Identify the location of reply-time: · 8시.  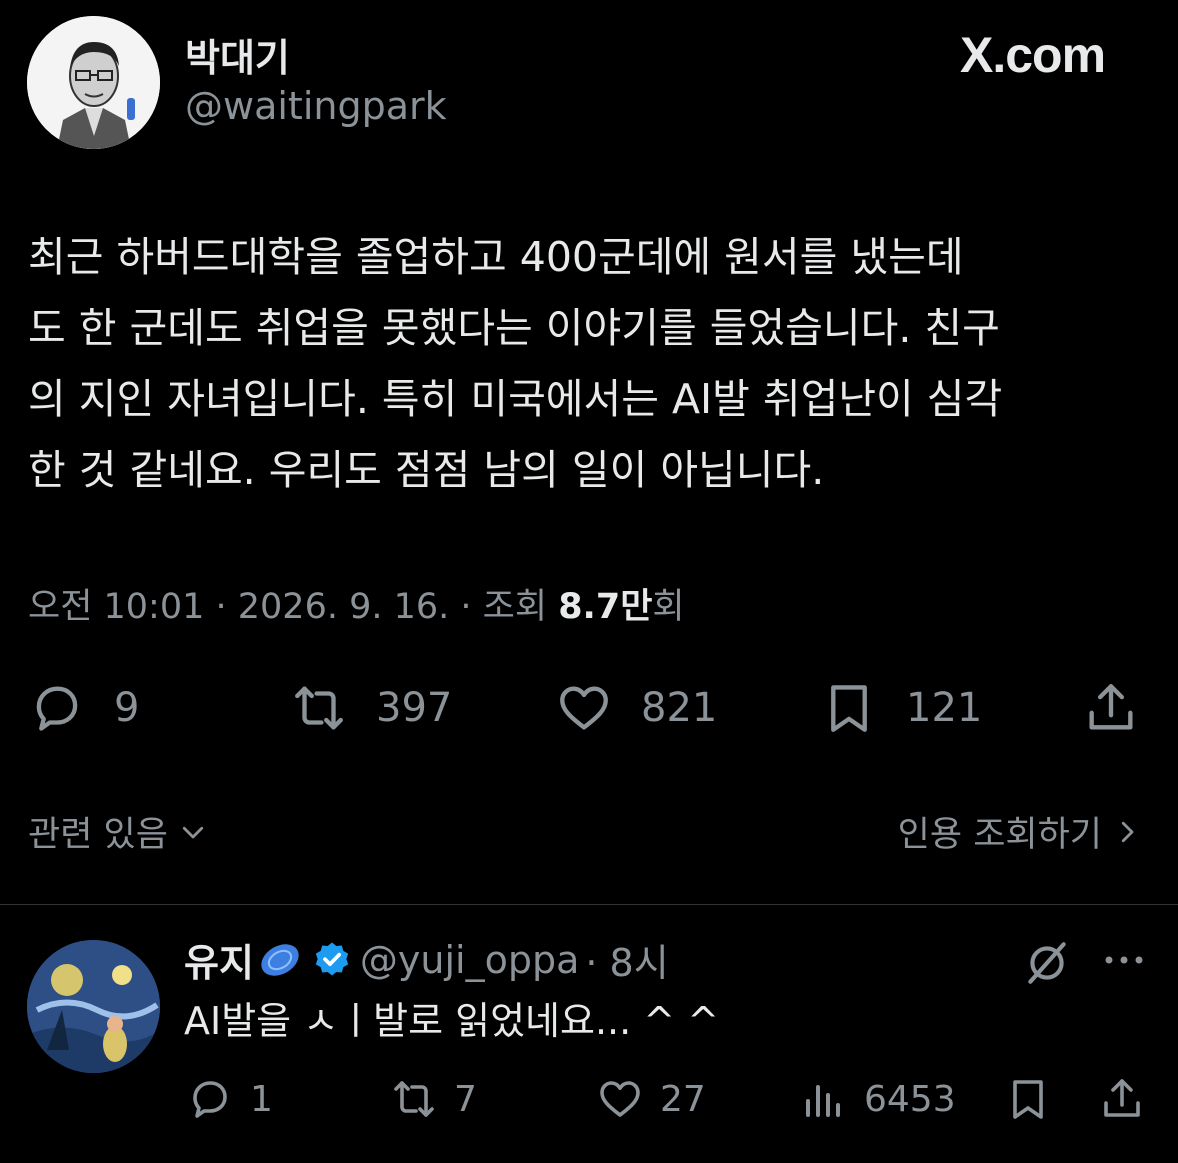
(627, 963).